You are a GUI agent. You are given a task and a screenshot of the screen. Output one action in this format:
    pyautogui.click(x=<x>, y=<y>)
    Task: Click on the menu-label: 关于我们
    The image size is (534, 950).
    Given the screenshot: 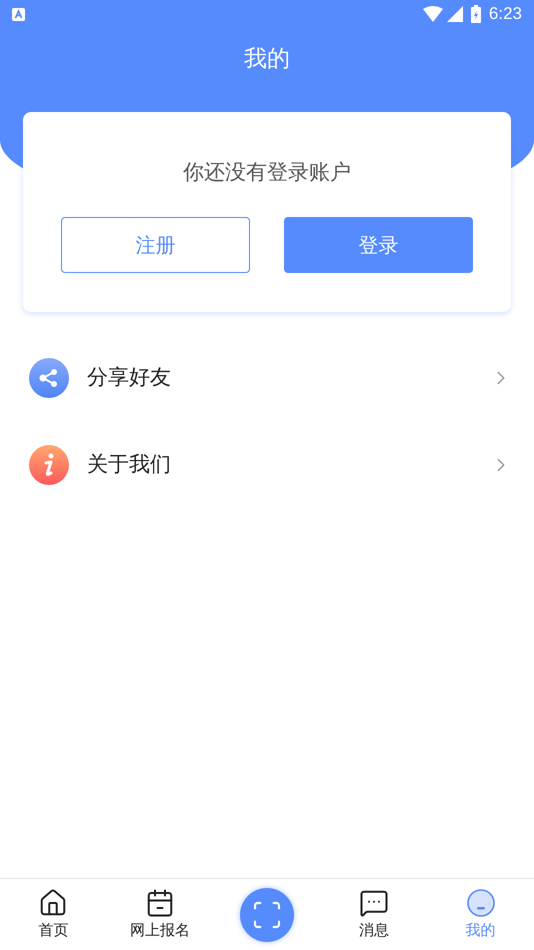 What is the action you would take?
    pyautogui.click(x=129, y=464)
    